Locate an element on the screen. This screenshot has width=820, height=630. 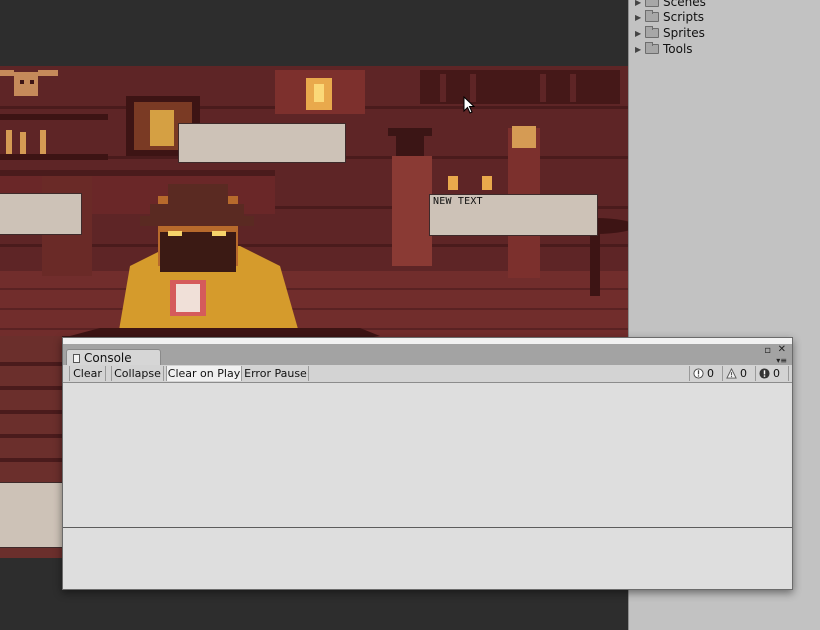
error-count: 0 is located at coordinates (776, 373).